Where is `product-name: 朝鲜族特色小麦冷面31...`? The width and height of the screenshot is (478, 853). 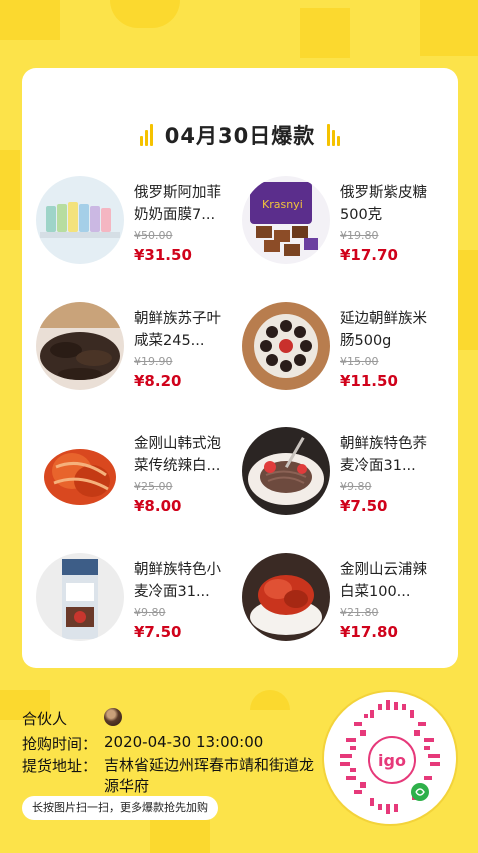
product-name: 朝鲜族特色小麦冷面31... is located at coordinates (177, 580).